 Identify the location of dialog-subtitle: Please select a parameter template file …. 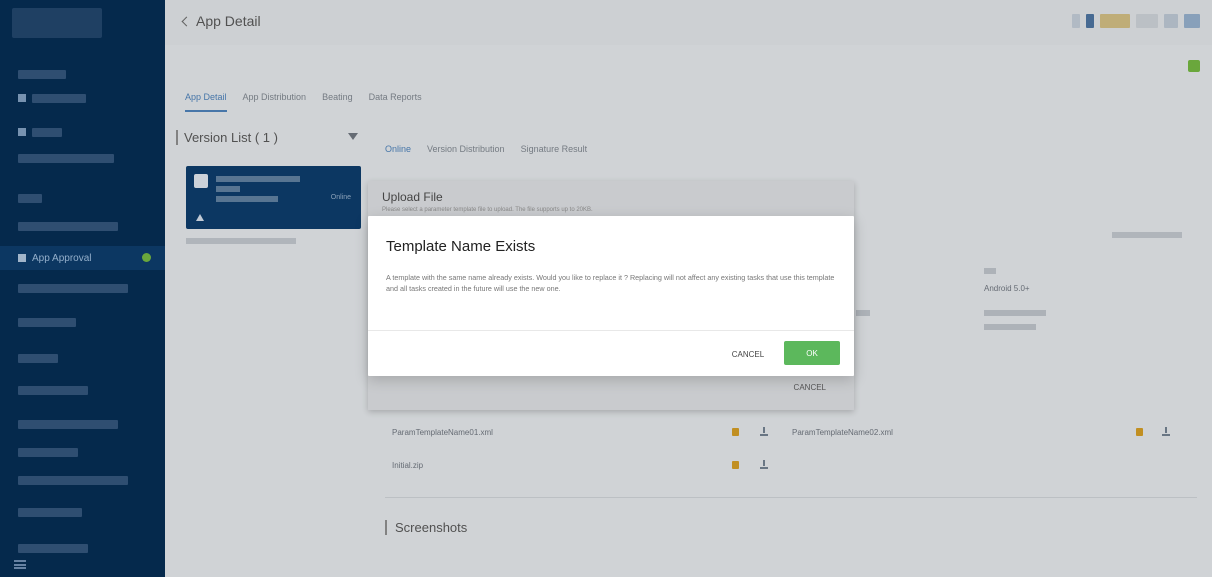
(487, 210).